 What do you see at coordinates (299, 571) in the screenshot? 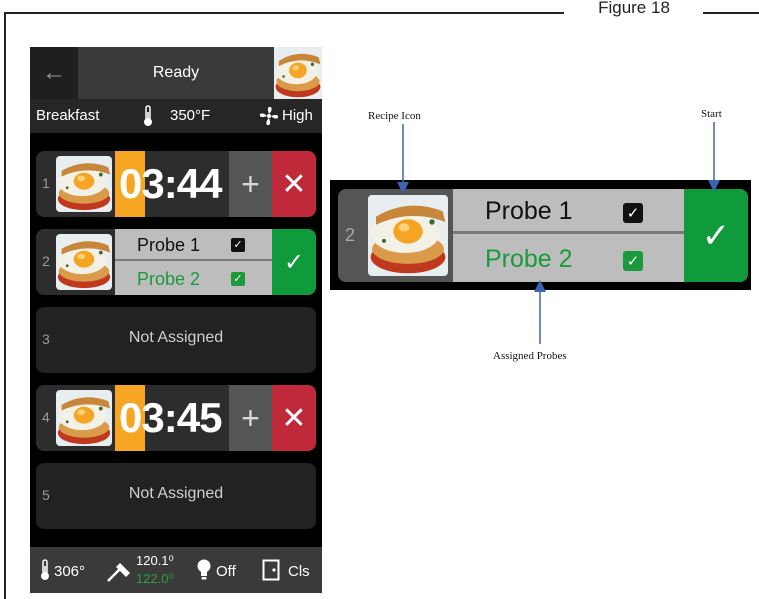
I see `door-status: Cls` at bounding box center [299, 571].